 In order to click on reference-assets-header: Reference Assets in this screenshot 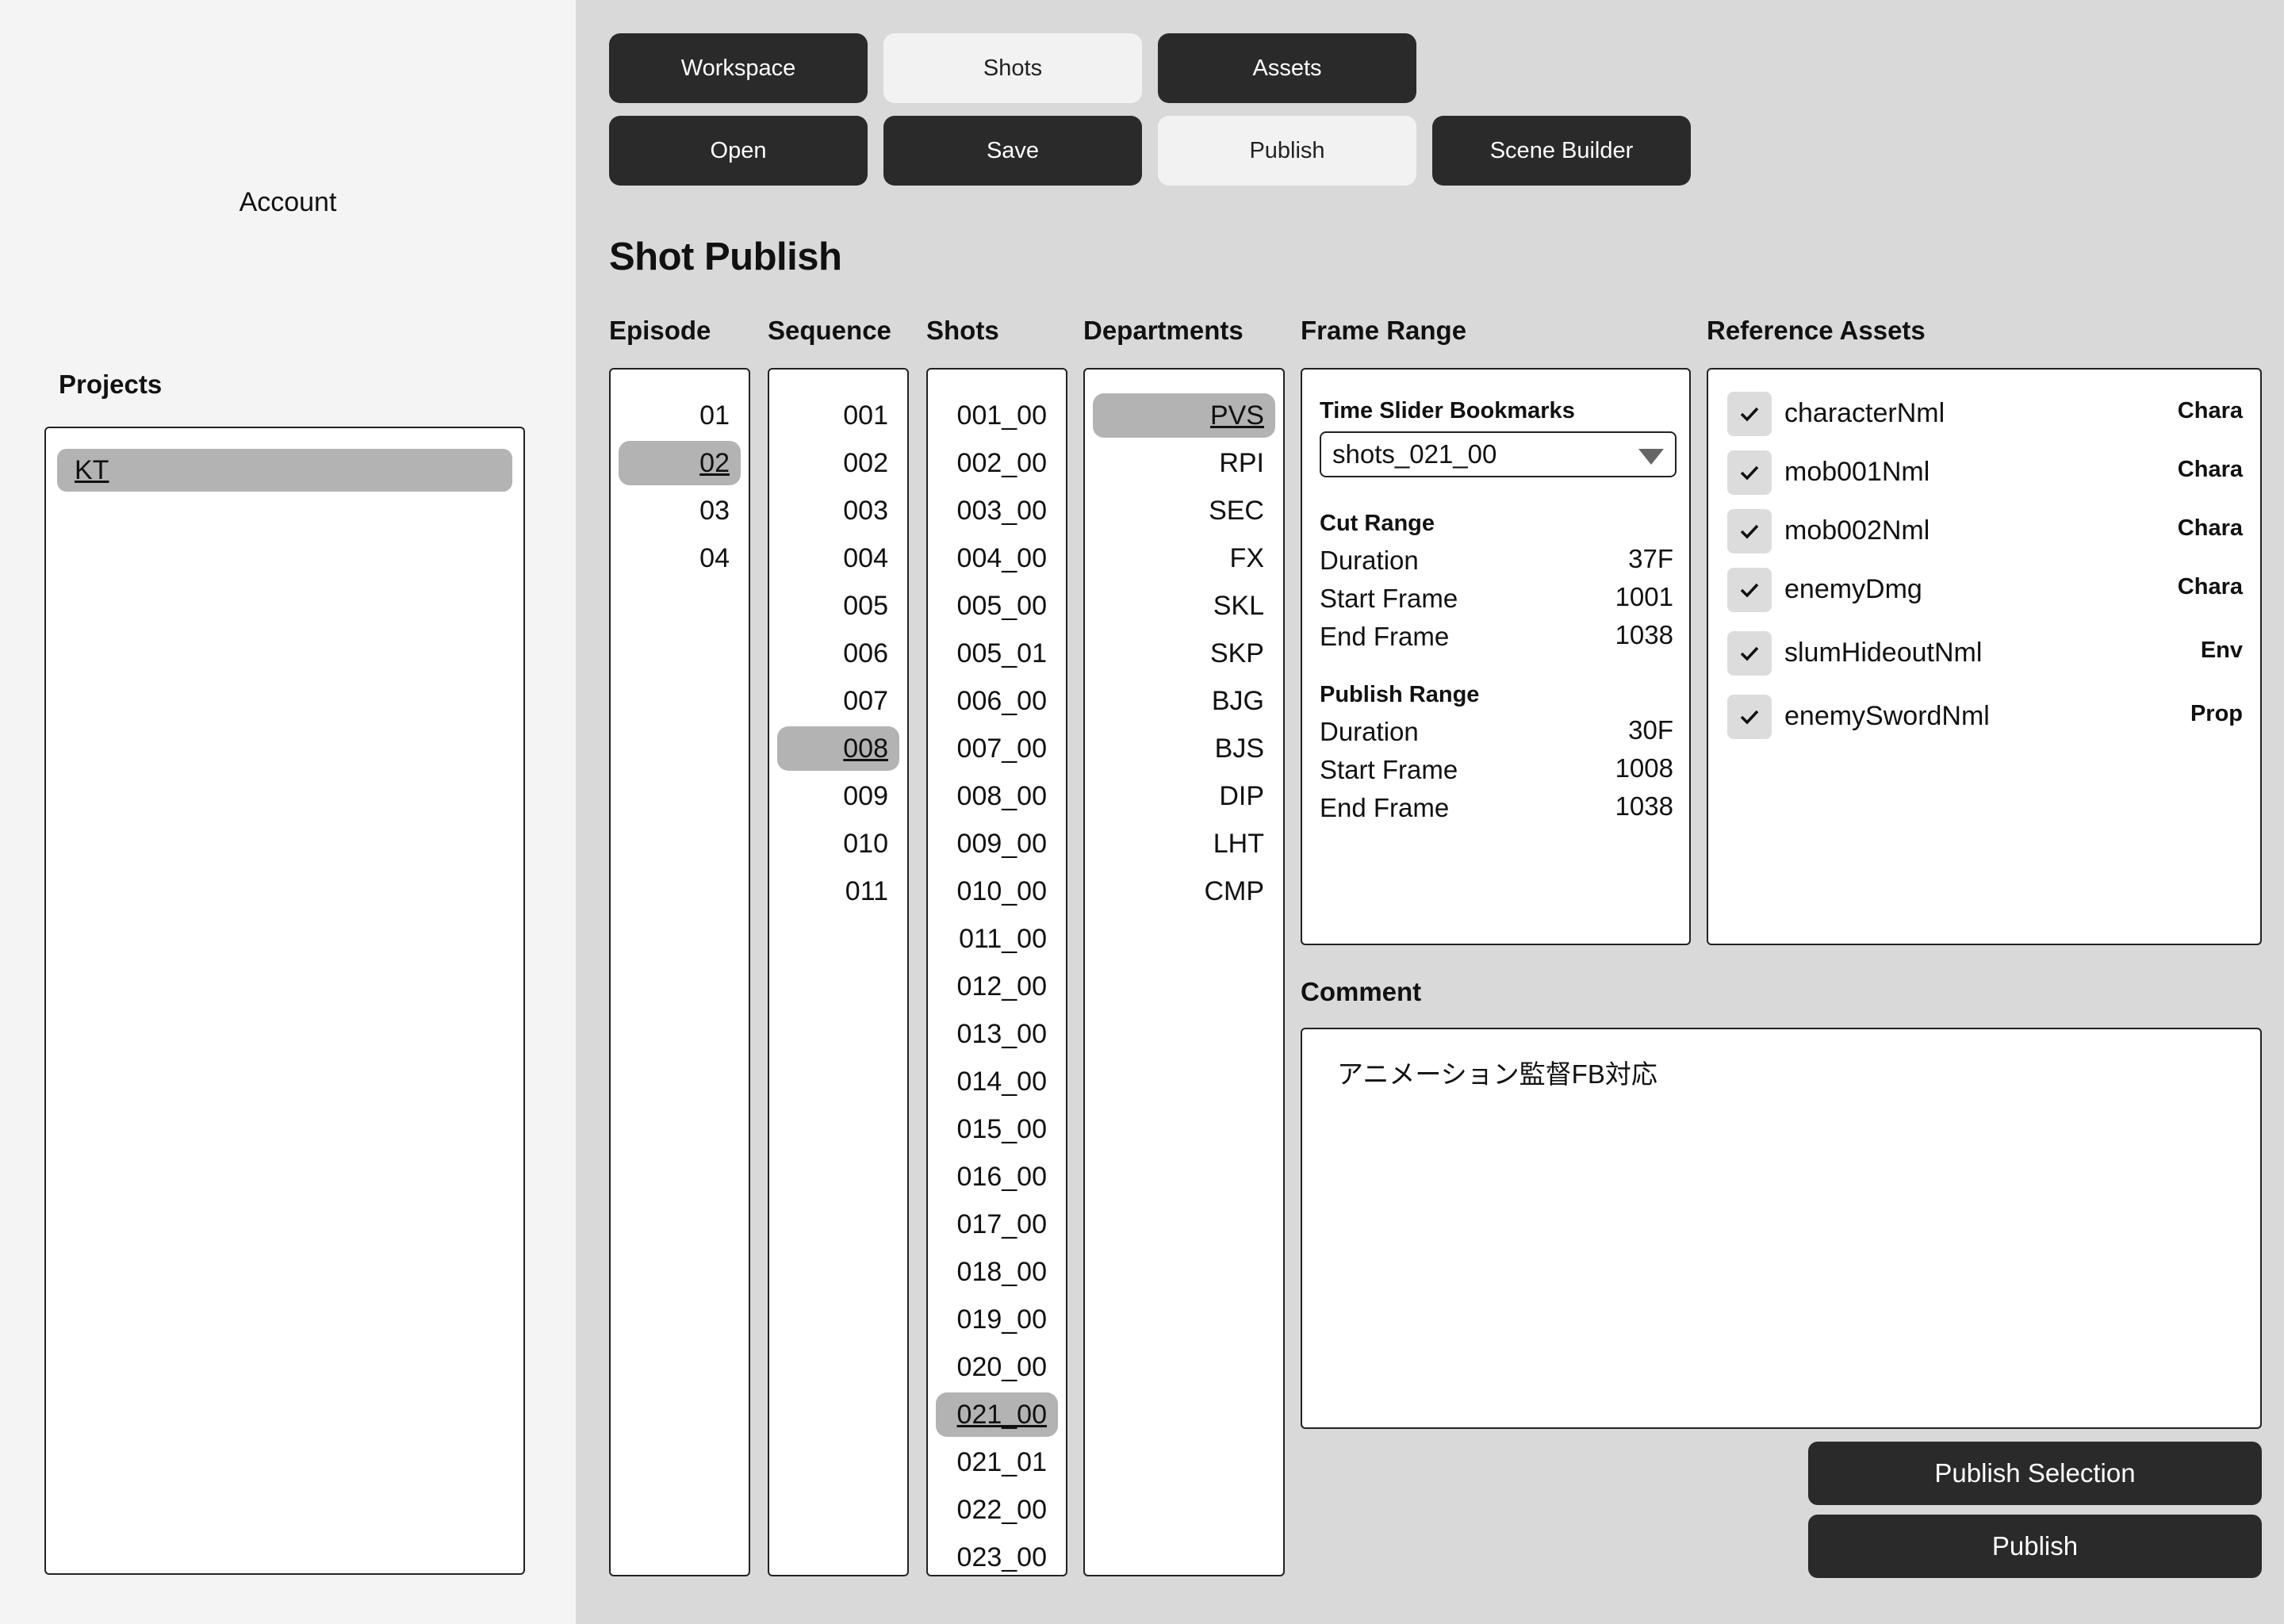, I will do `click(1816, 330)`.